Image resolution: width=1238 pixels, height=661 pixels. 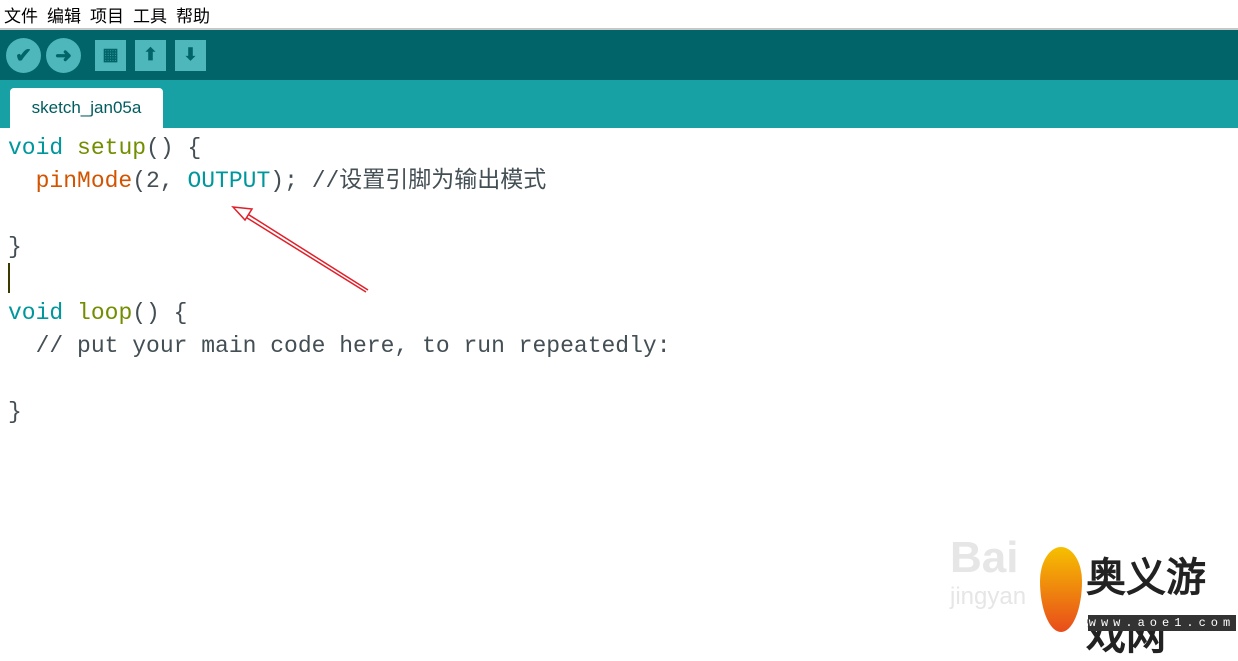 I want to click on baidu-watermark-logo: Bai, so click(x=984, y=557).